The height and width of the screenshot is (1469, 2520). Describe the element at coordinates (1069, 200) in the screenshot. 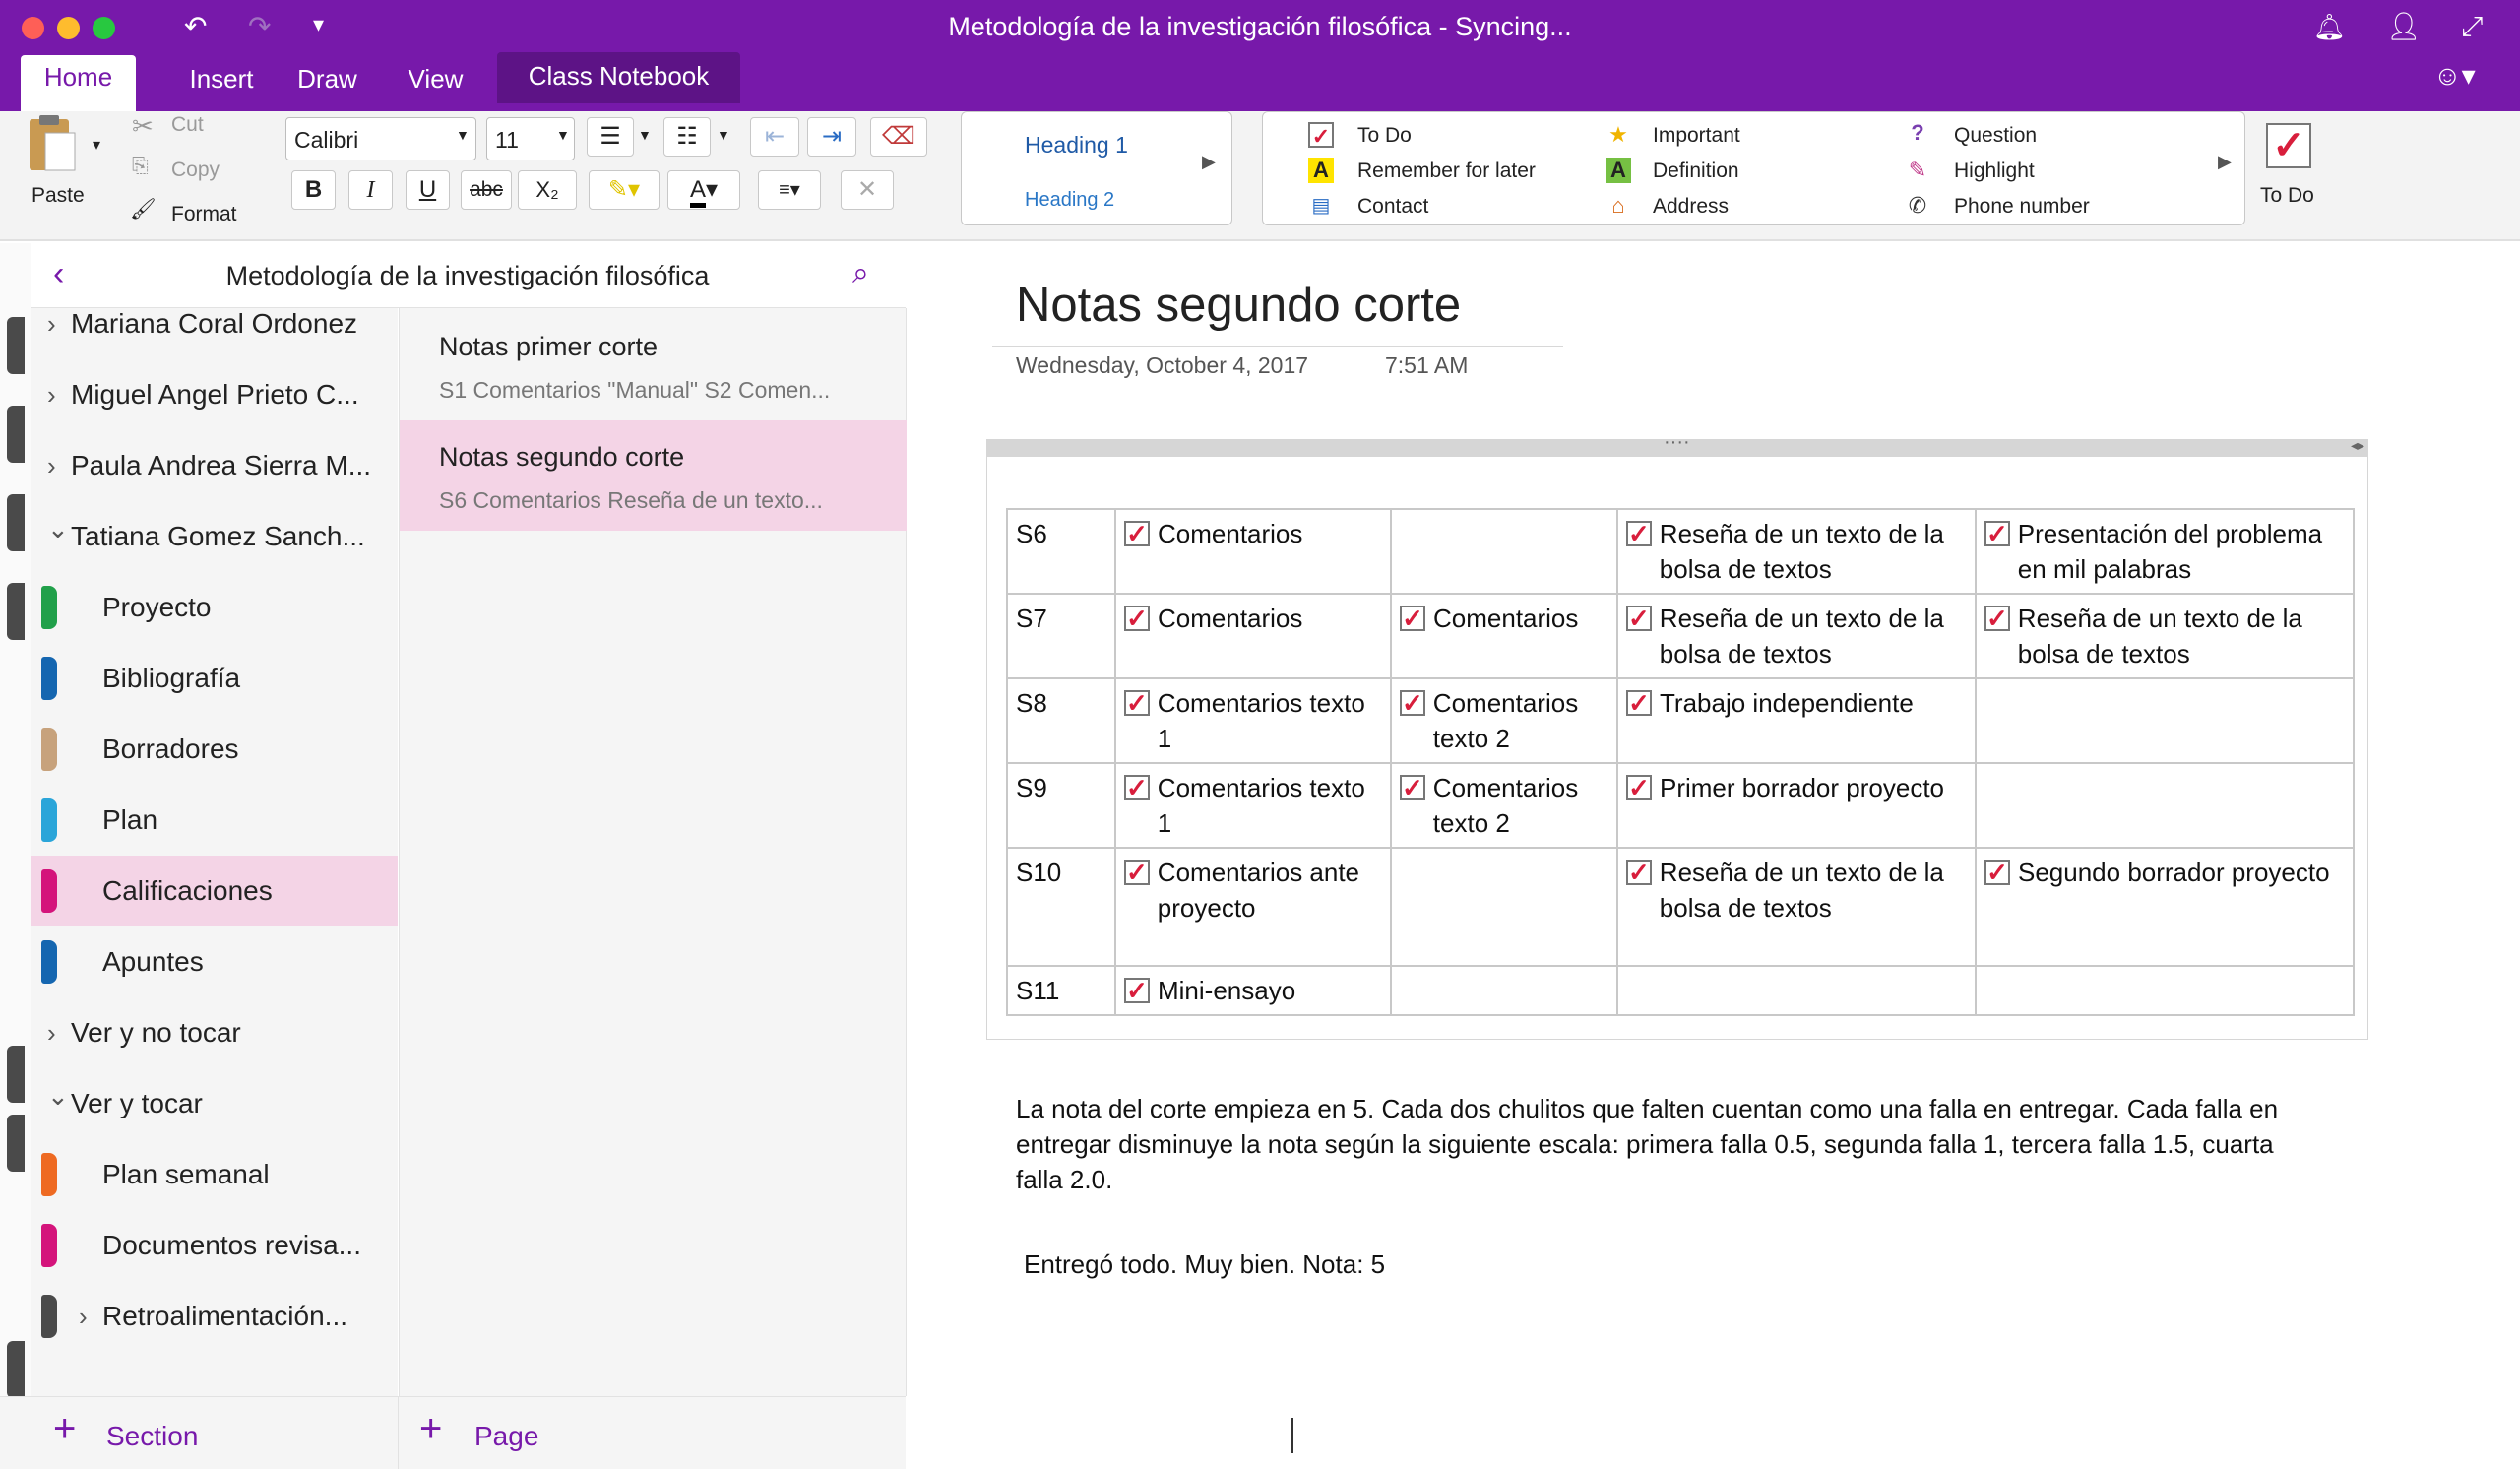

I see `style-heading-2: Heading 2` at that location.